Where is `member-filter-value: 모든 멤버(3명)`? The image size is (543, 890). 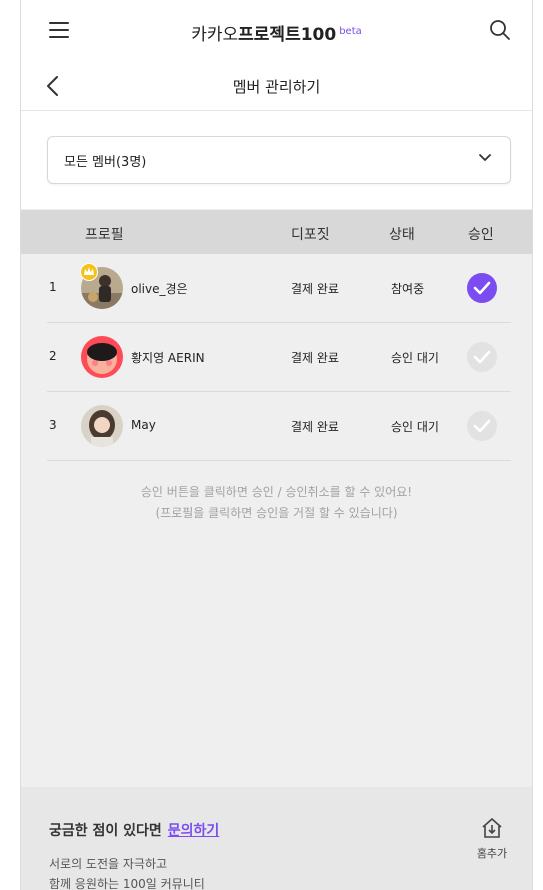 member-filter-value: 모든 멤버(3명) is located at coordinates (105, 162).